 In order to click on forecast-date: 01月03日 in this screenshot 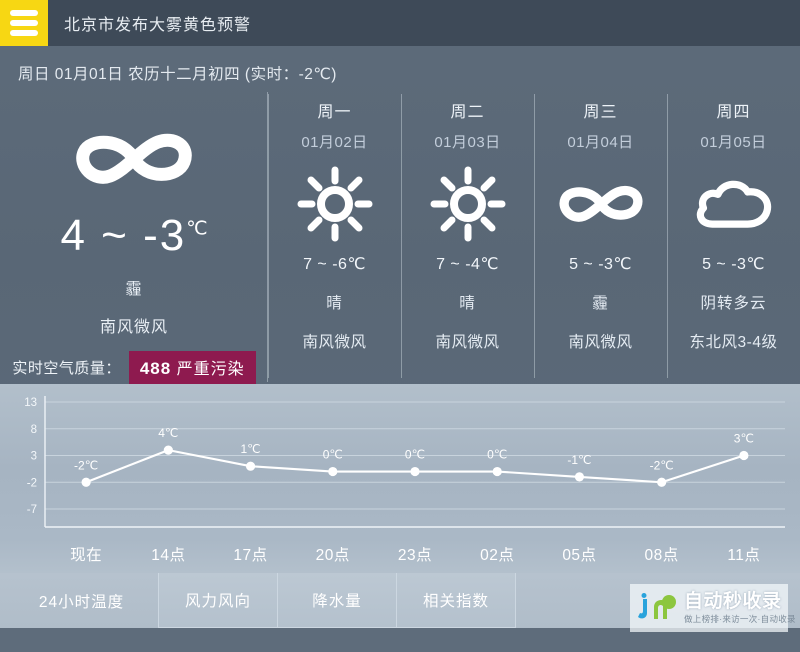, I will do `click(467, 142)`.